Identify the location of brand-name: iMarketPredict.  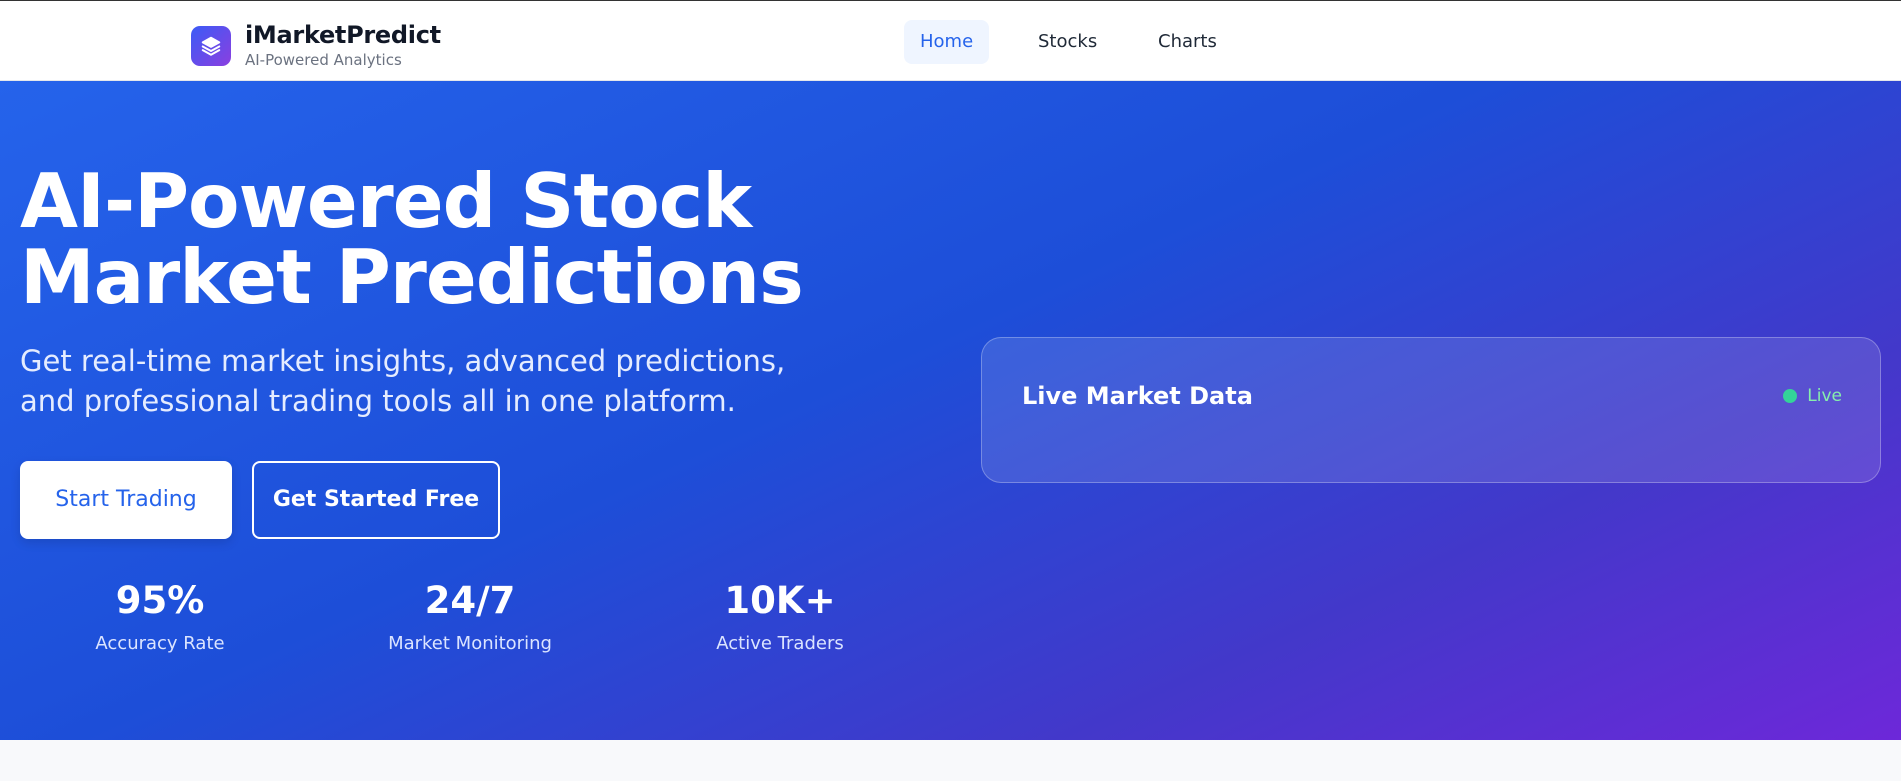
(343, 35).